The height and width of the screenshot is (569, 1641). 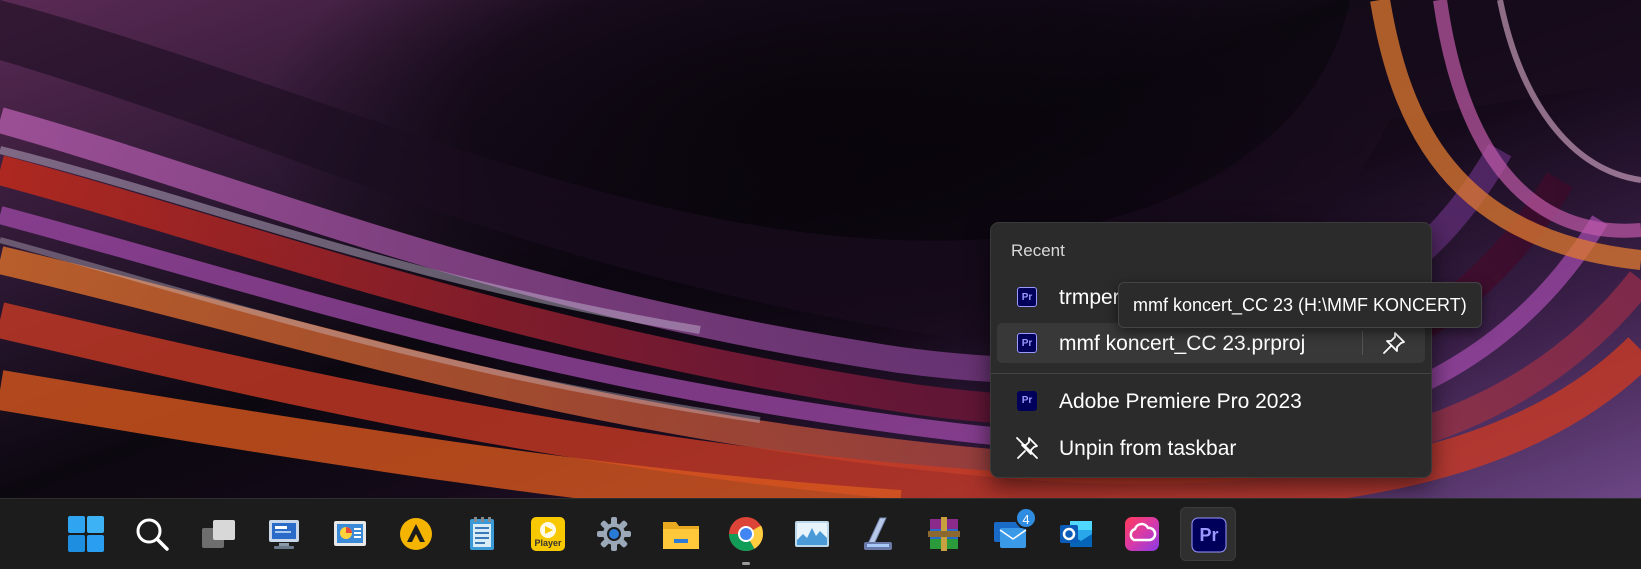 What do you see at coordinates (1027, 448) in the screenshot?
I see `unpin-icon` at bounding box center [1027, 448].